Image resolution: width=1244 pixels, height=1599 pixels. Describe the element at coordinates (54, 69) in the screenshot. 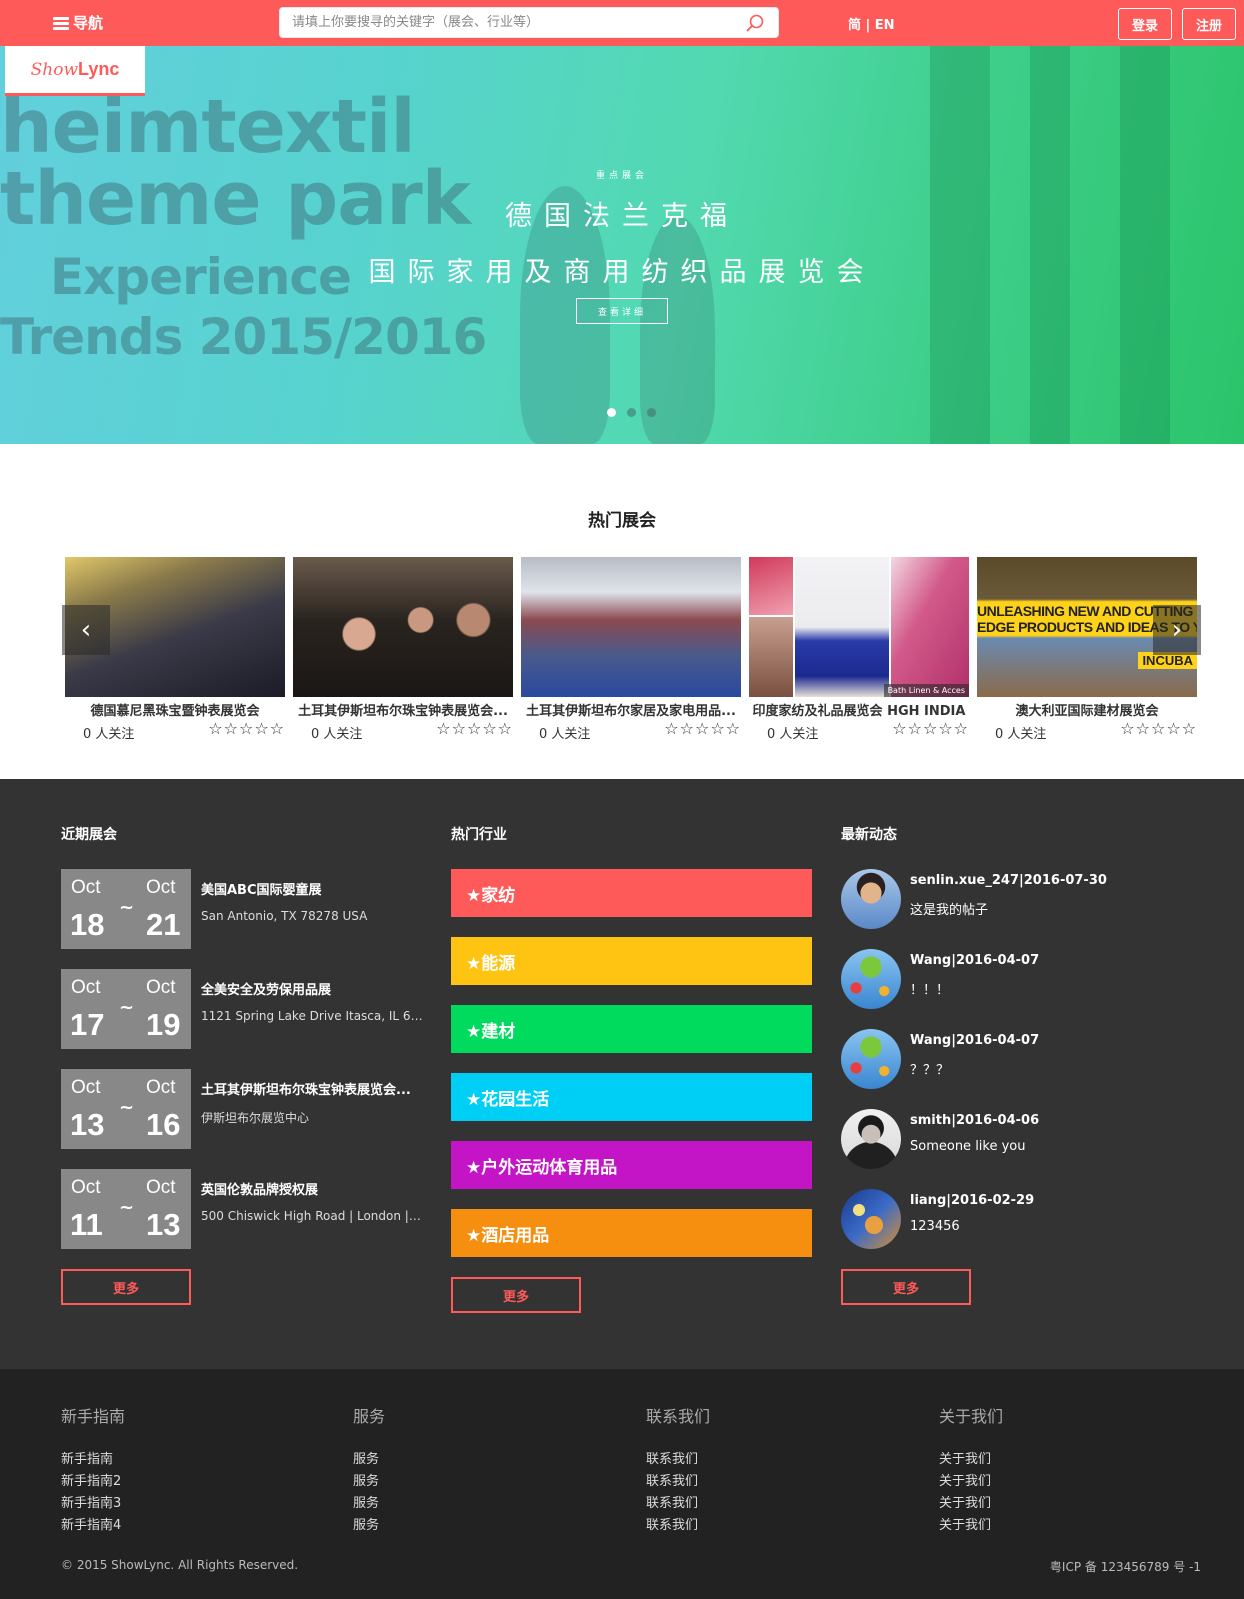

I see `logo-text-show: Show` at that location.